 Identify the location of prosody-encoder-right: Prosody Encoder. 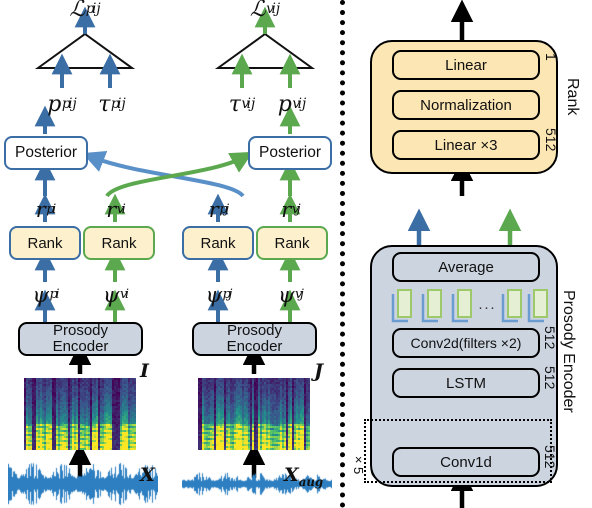
(254, 339).